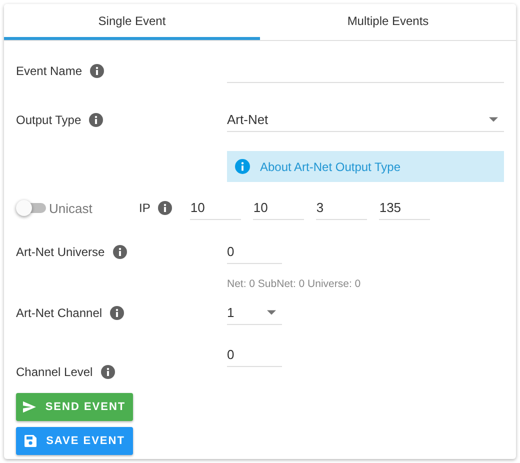  I want to click on ip-octet-field: 135, so click(404, 208).